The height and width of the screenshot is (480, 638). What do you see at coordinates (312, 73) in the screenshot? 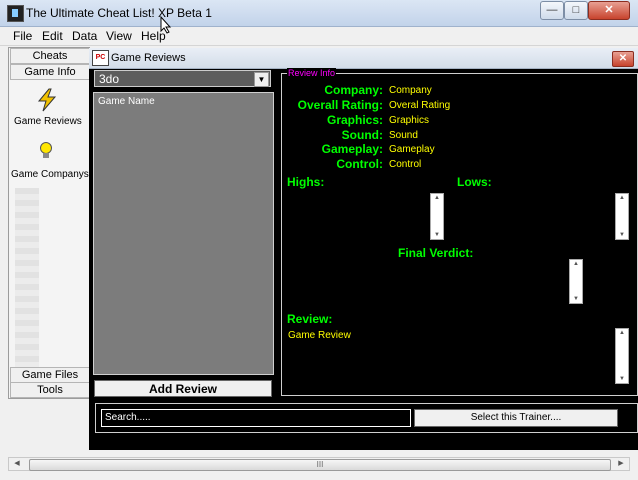
I see `review-info-legend: Review Info` at bounding box center [312, 73].